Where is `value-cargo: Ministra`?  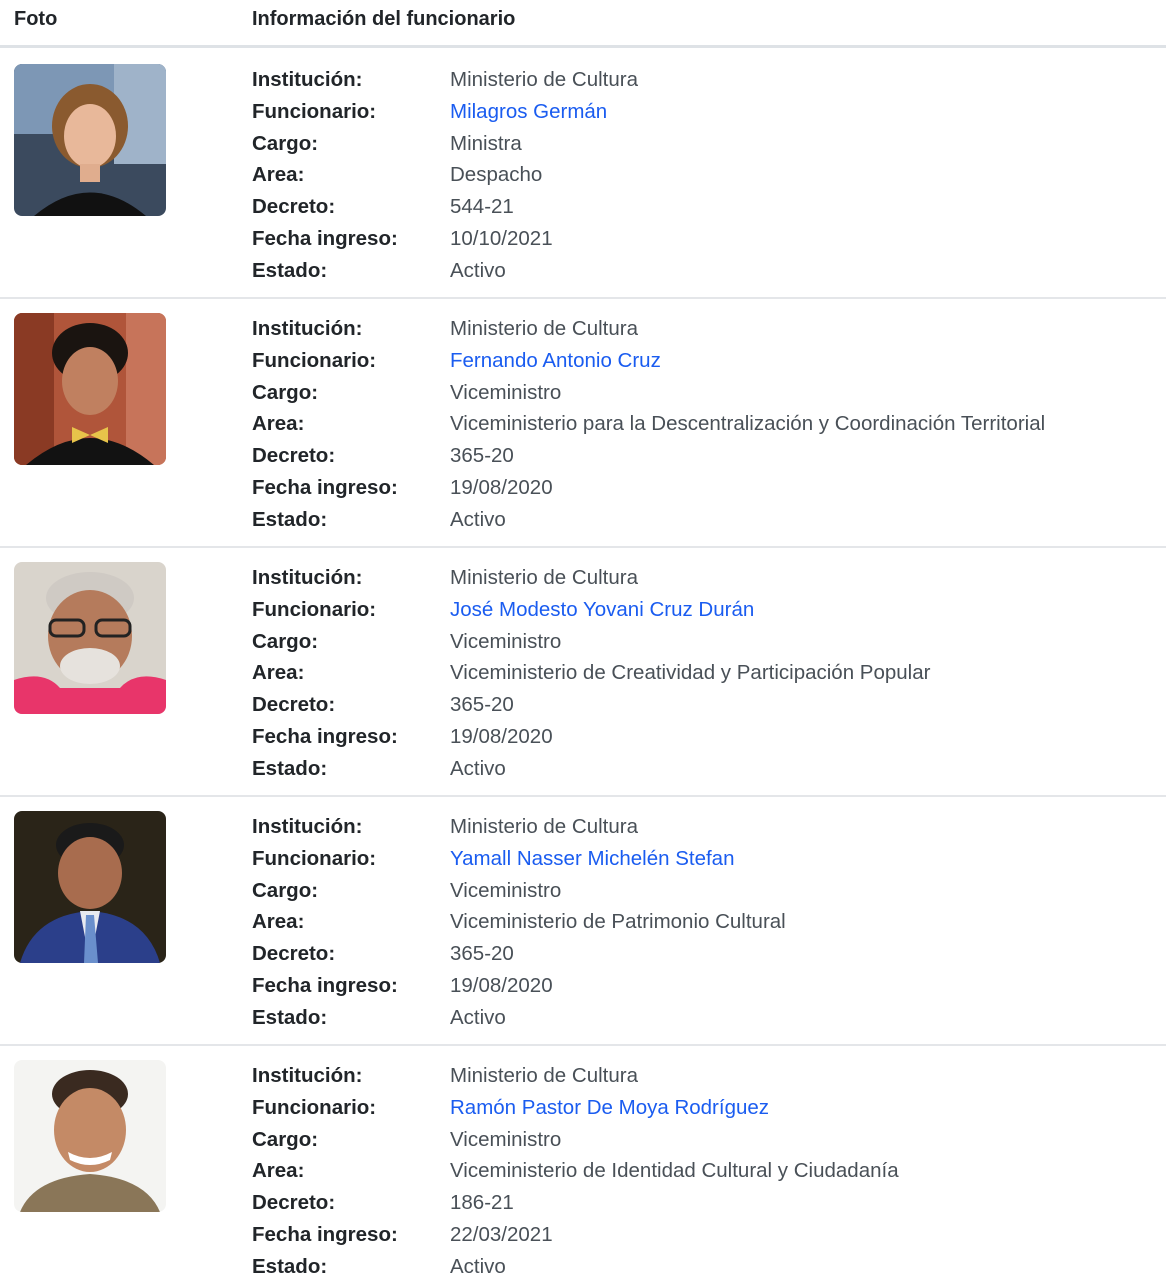 value-cargo: Ministra is located at coordinates (486, 143).